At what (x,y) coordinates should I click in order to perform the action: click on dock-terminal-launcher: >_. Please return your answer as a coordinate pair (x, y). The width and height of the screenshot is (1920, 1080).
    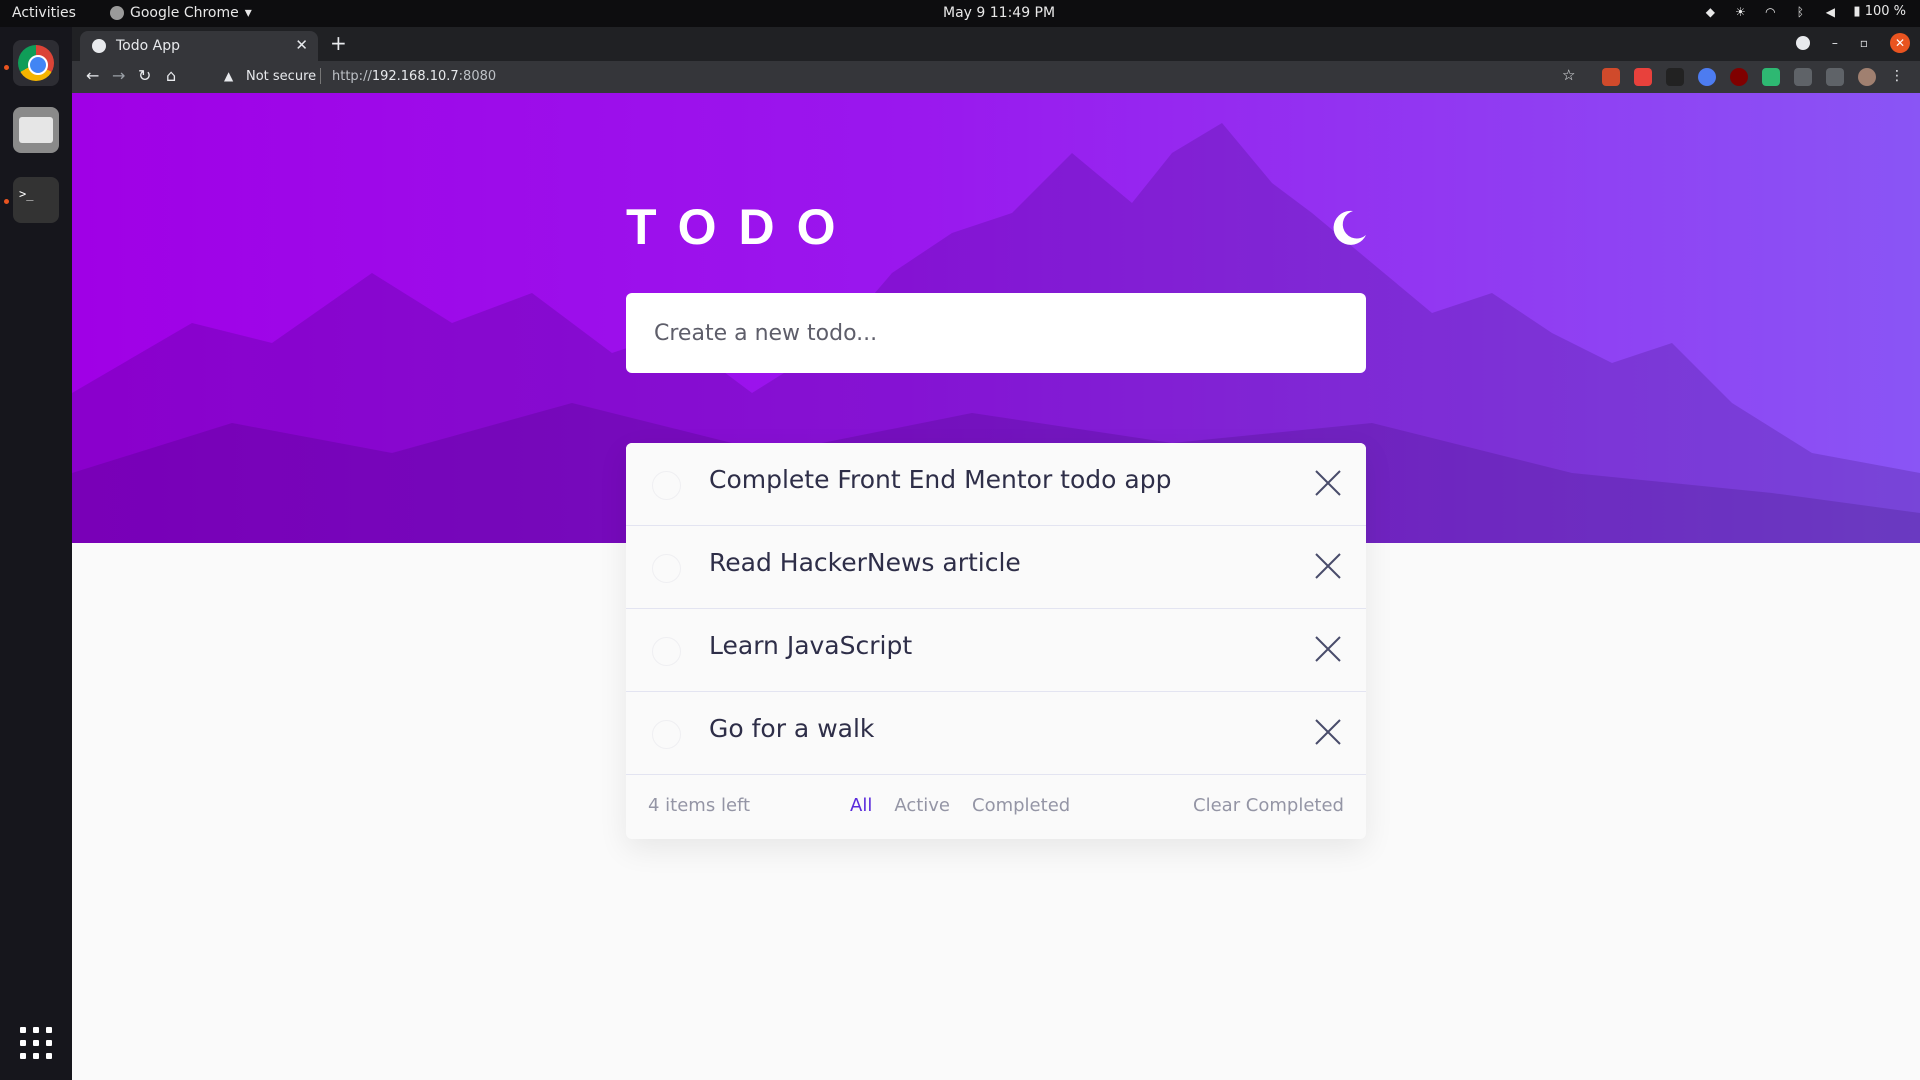
    Looking at the image, I should click on (36, 200).